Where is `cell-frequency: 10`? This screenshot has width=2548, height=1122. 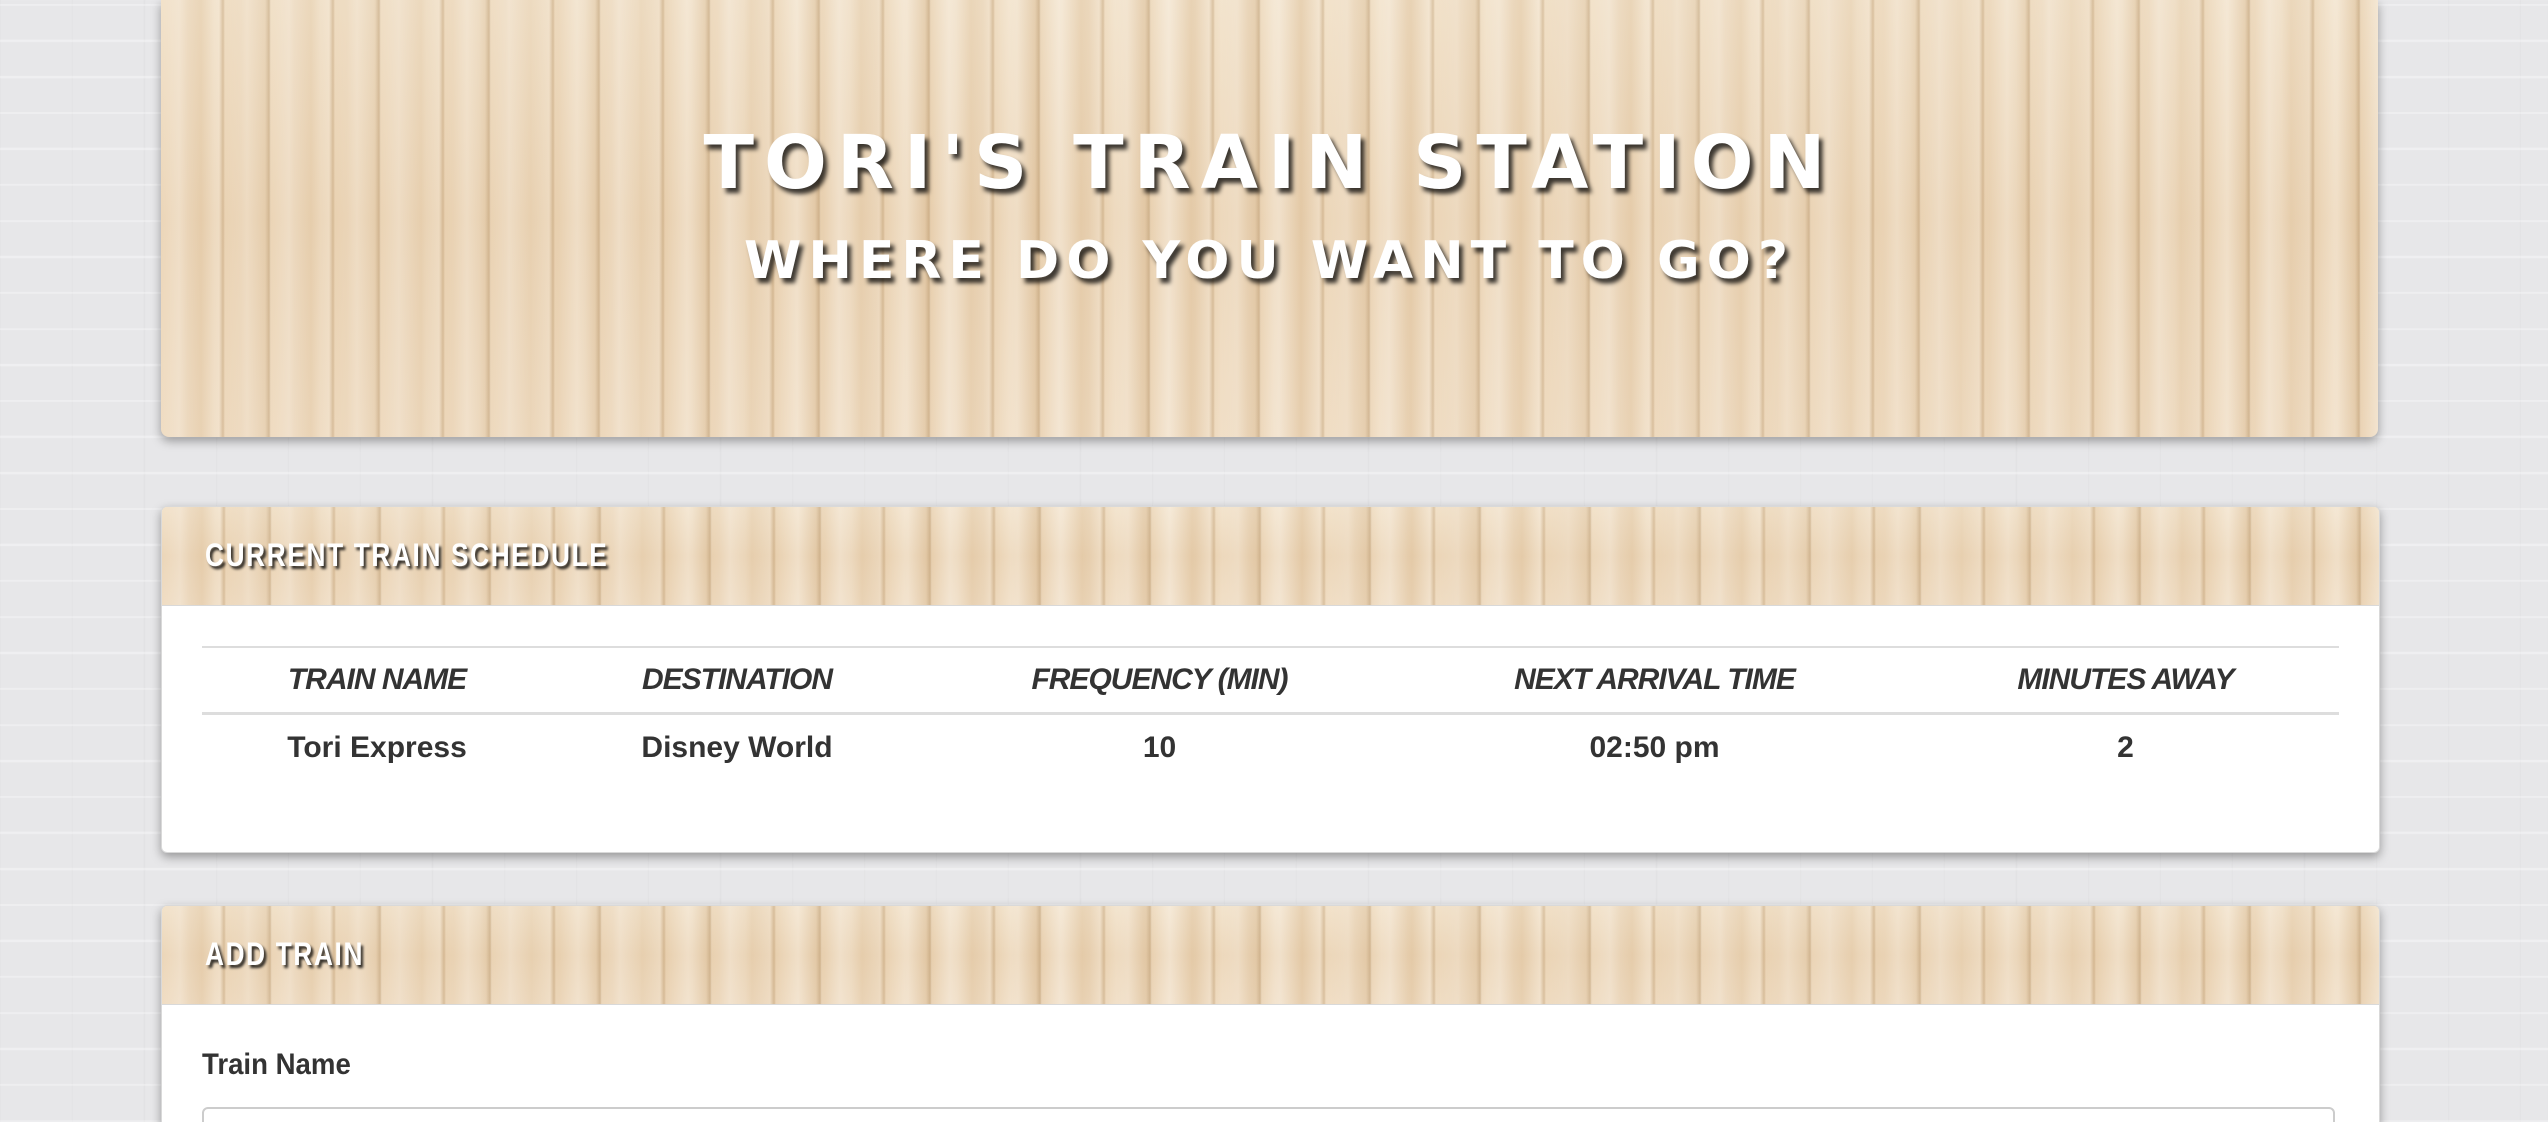
cell-frequency: 10 is located at coordinates (1159, 747).